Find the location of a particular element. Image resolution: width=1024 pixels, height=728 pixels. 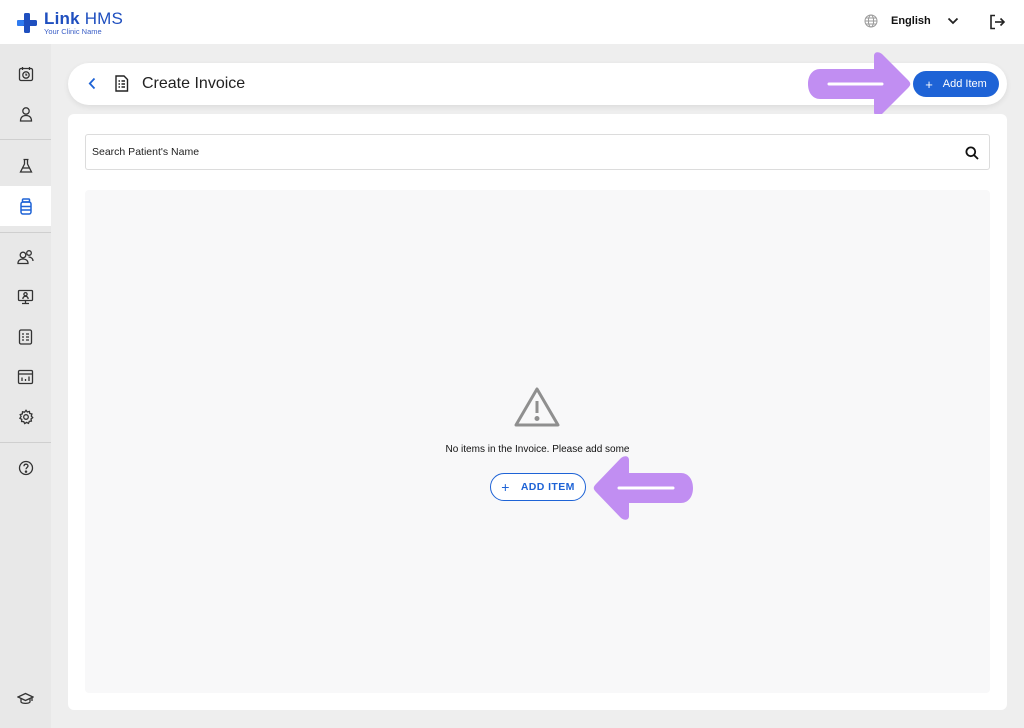

sidebar-item-invoices is located at coordinates (25, 337).